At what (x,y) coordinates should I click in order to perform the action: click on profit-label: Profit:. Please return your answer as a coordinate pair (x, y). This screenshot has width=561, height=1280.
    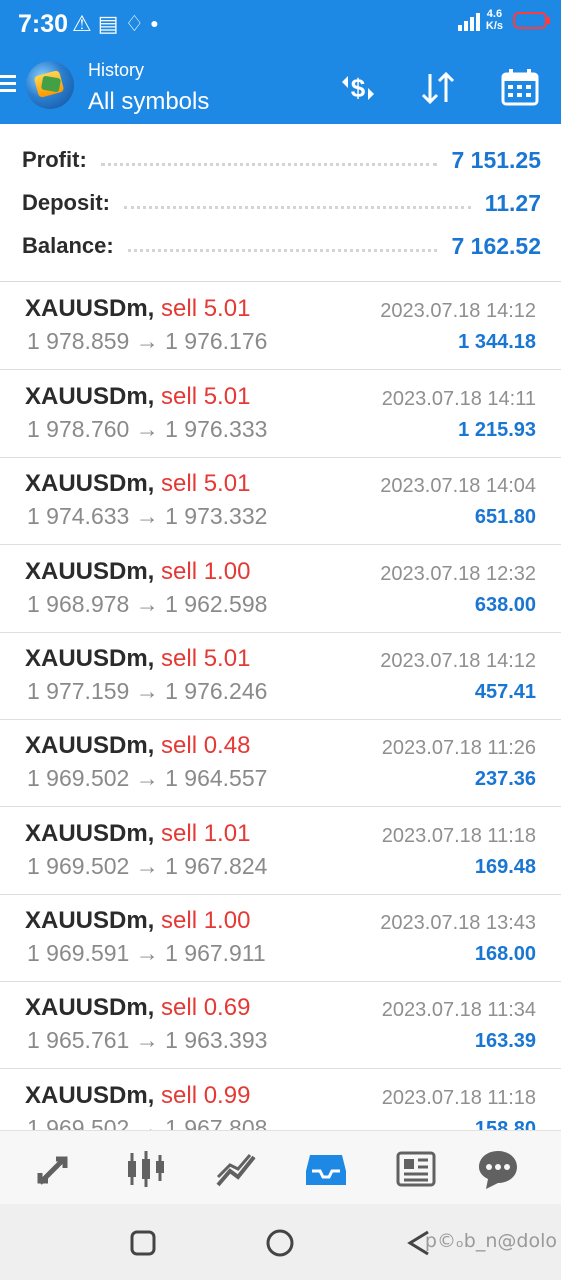
    Looking at the image, I should click on (54, 159).